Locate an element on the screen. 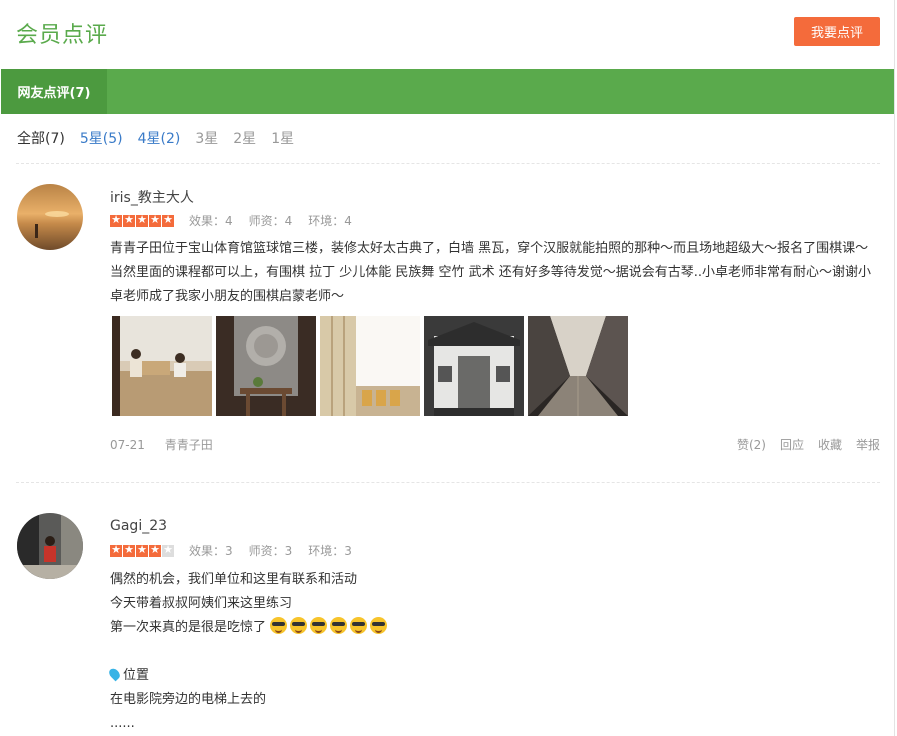  page-title: 会员点评 is located at coordinates (62, 35).